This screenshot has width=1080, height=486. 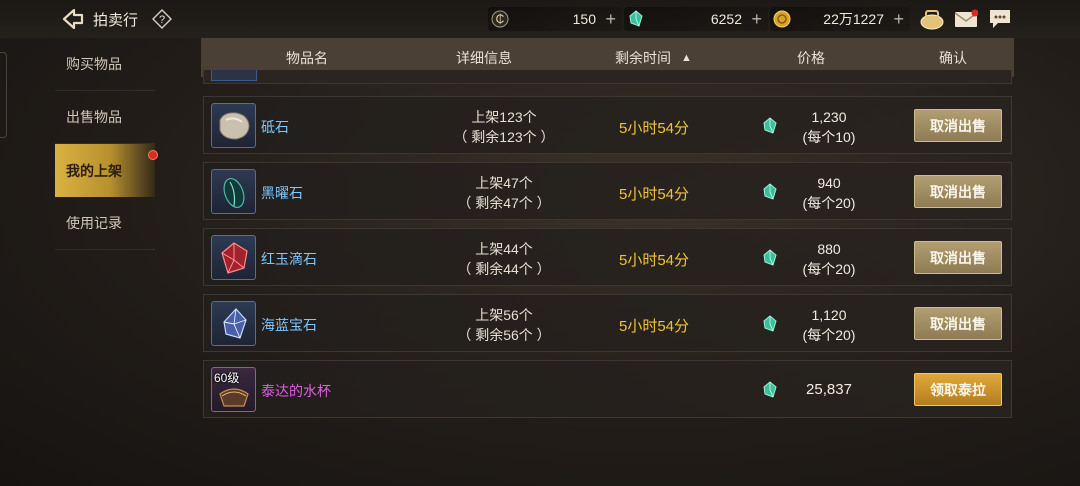 I want to click on item-name: 海蓝宝石, so click(x=289, y=325).